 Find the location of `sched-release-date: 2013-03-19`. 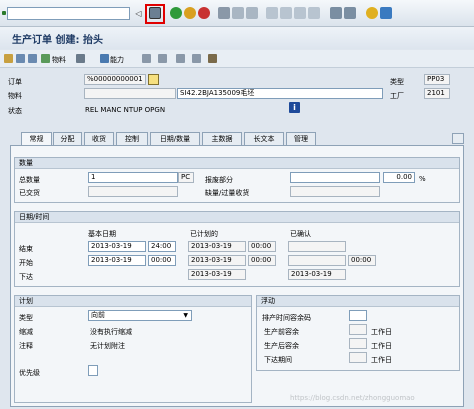

sched-release-date: 2013-03-19 is located at coordinates (217, 274).